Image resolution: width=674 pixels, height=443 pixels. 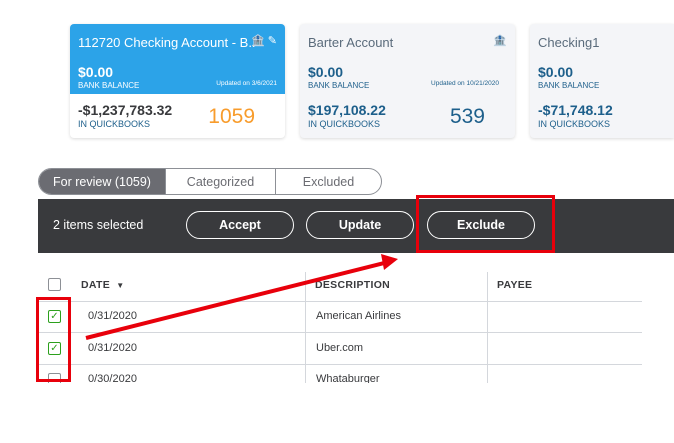 What do you see at coordinates (360, 225) in the screenshot?
I see `update-button: Update` at bounding box center [360, 225].